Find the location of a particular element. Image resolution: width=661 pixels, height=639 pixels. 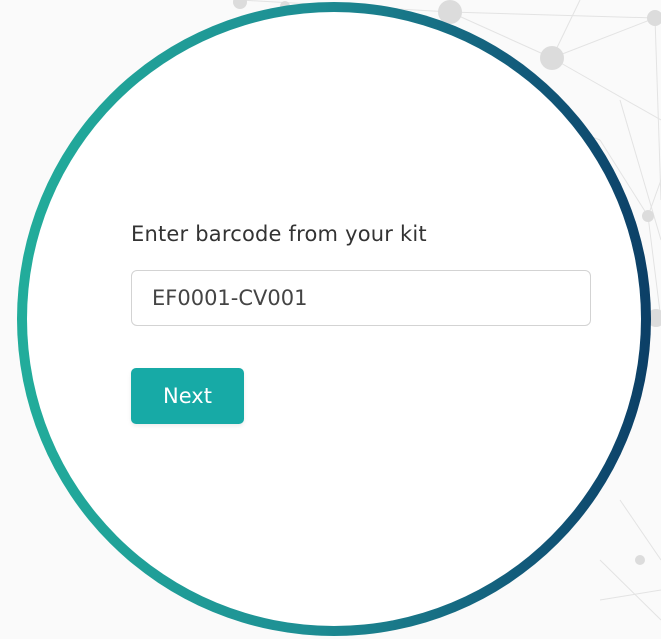

barcode-label: Enter barcode from your kit is located at coordinates (279, 234).